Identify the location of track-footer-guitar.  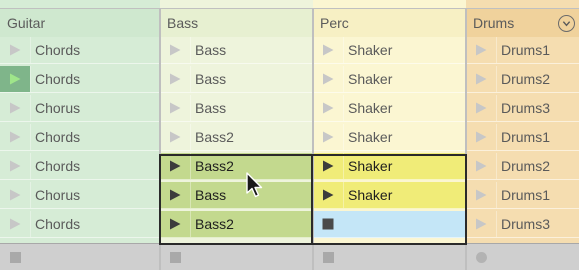
(80, 256).